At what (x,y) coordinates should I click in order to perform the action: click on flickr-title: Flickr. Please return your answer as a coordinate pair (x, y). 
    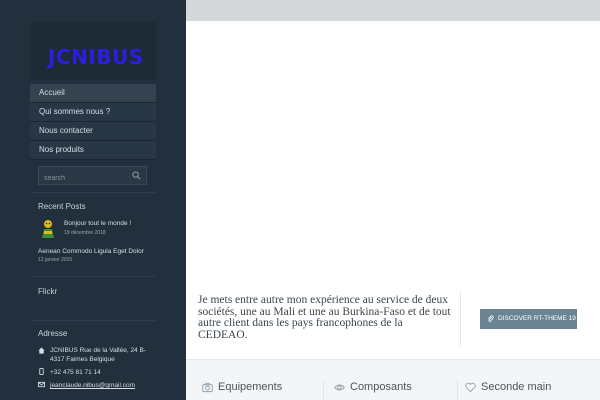
    Looking at the image, I should click on (48, 291).